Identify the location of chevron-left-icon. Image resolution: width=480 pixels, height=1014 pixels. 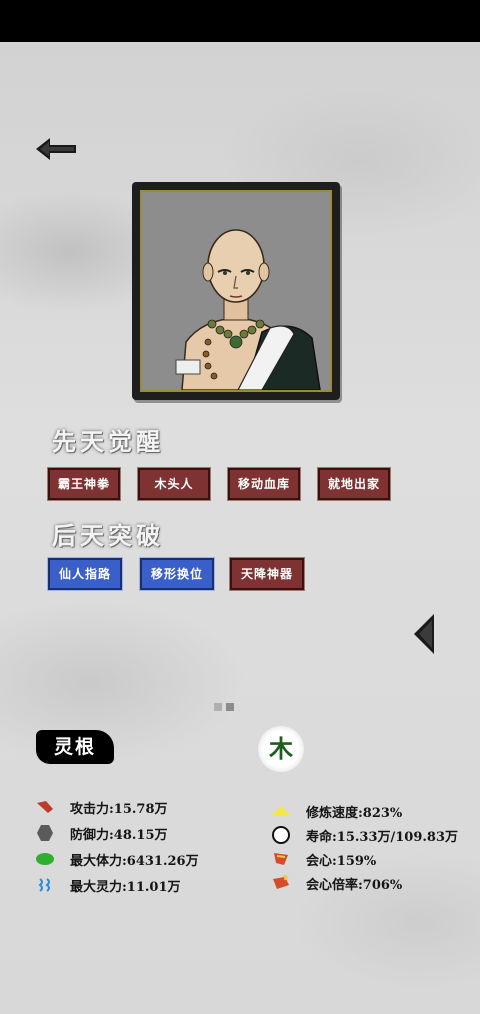
(424, 634).